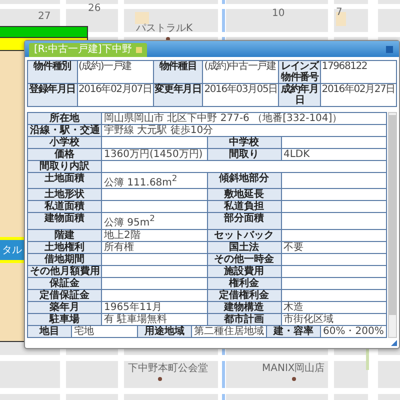 The image size is (400, 400). What do you see at coordinates (245, 284) in the screenshot?
I see `field-label: 権利金` at bounding box center [245, 284].